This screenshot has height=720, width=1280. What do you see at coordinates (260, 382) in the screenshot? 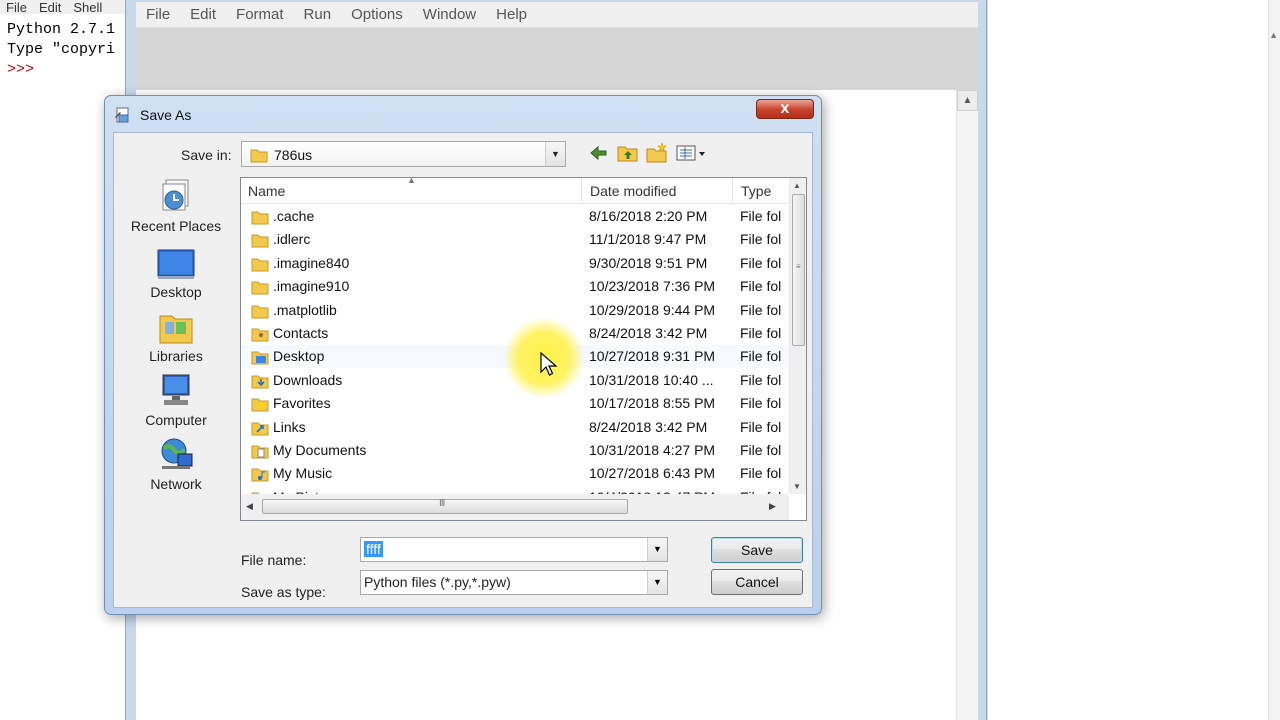
I see `downloads-folder-icon` at bounding box center [260, 382].